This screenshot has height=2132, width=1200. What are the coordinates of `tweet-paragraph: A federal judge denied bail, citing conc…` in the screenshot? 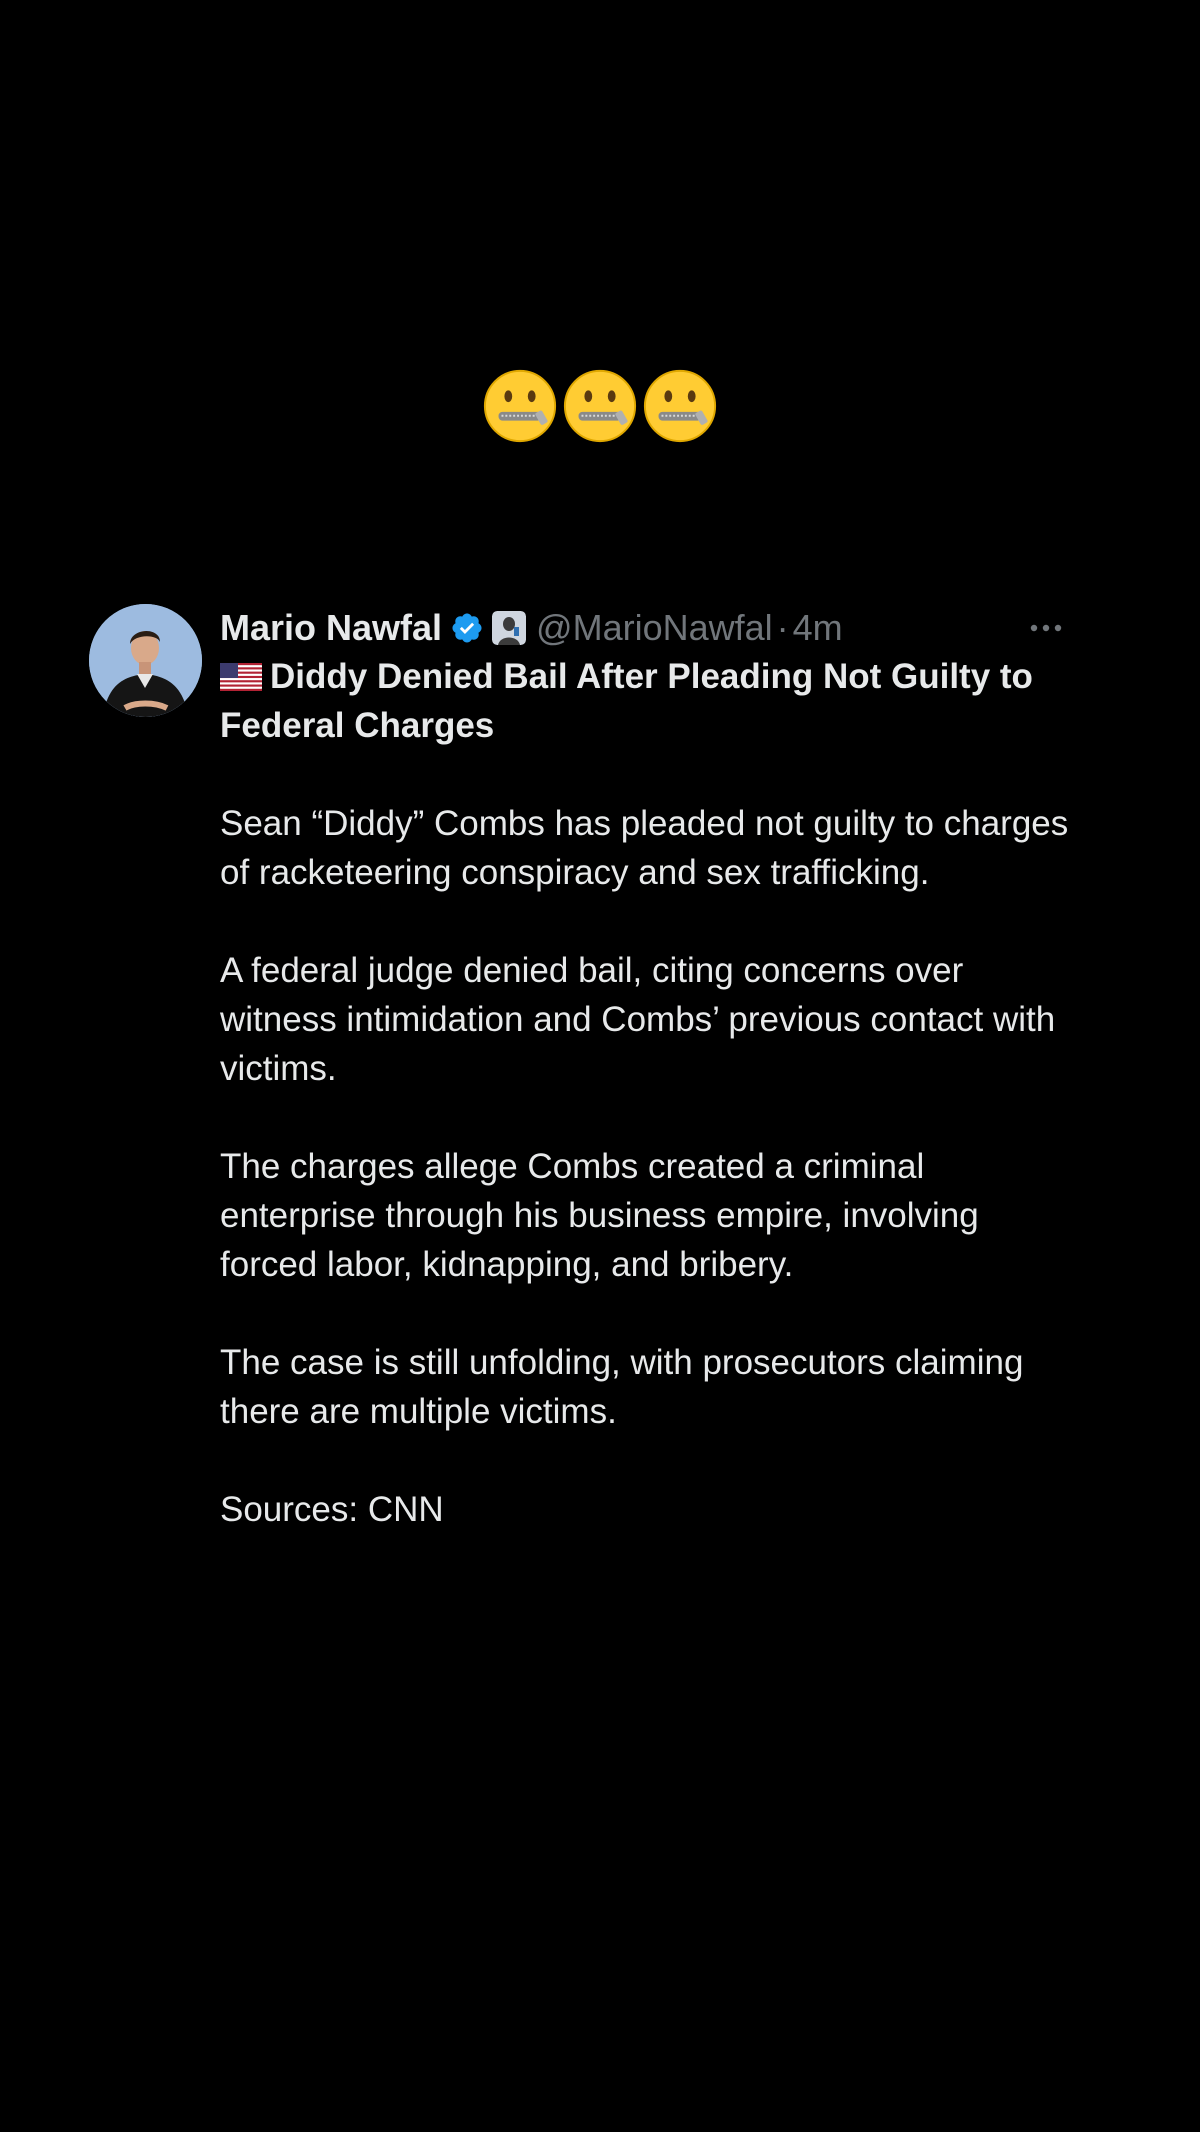 It's located at (638, 1019).